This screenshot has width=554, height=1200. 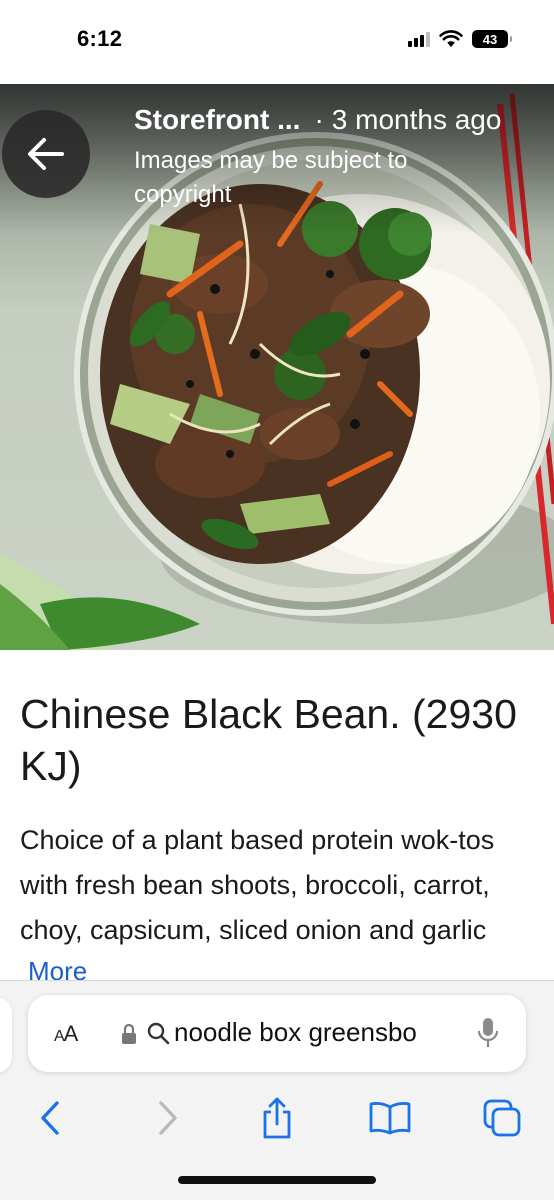 I want to click on arrow-left-icon, so click(x=46, y=154).